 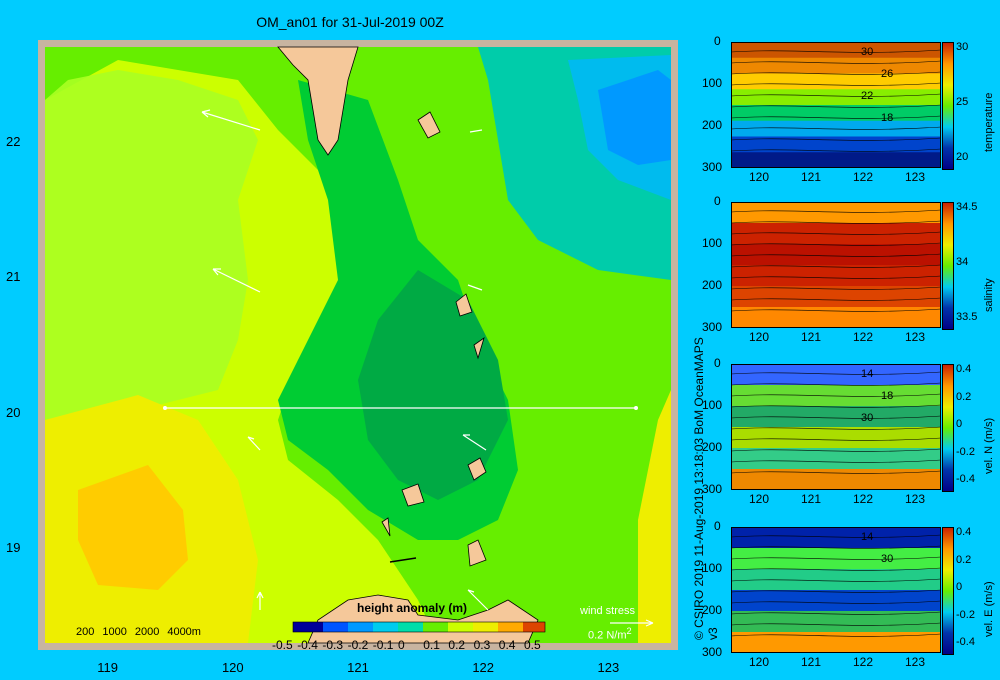 I want to click on colorbar-title: height anomaly (m), so click(x=412, y=608).